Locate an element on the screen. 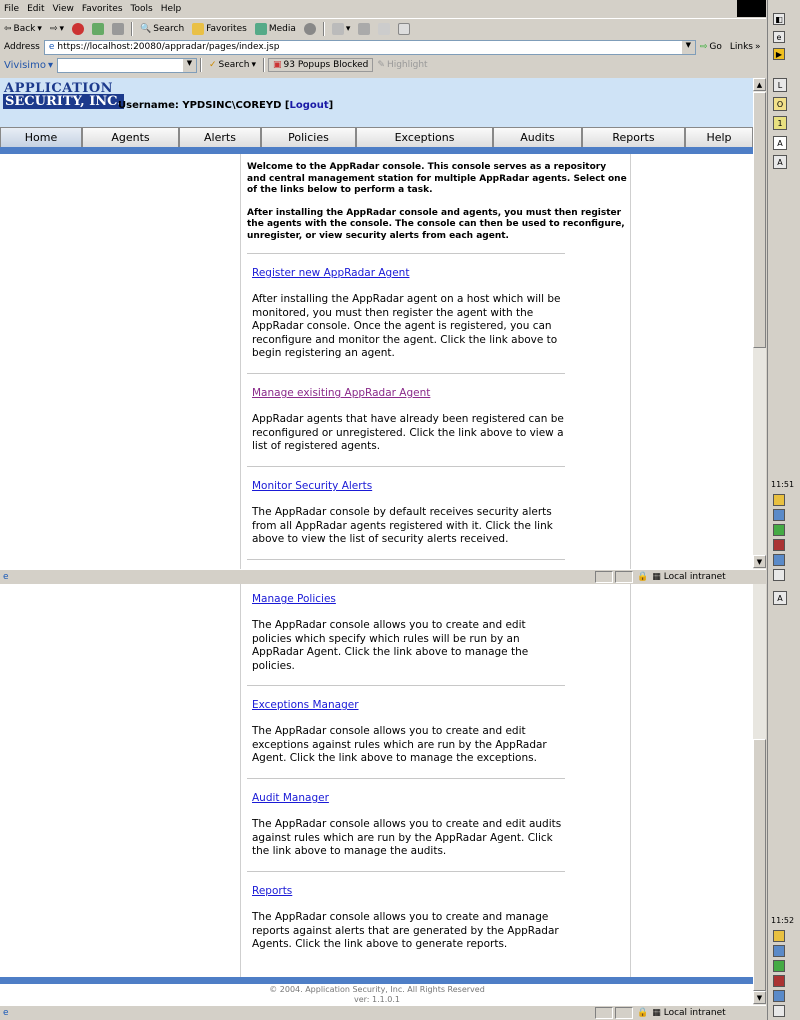 This screenshot has width=800, height=1020. address-dropdown-icon: ▼ is located at coordinates (688, 47).